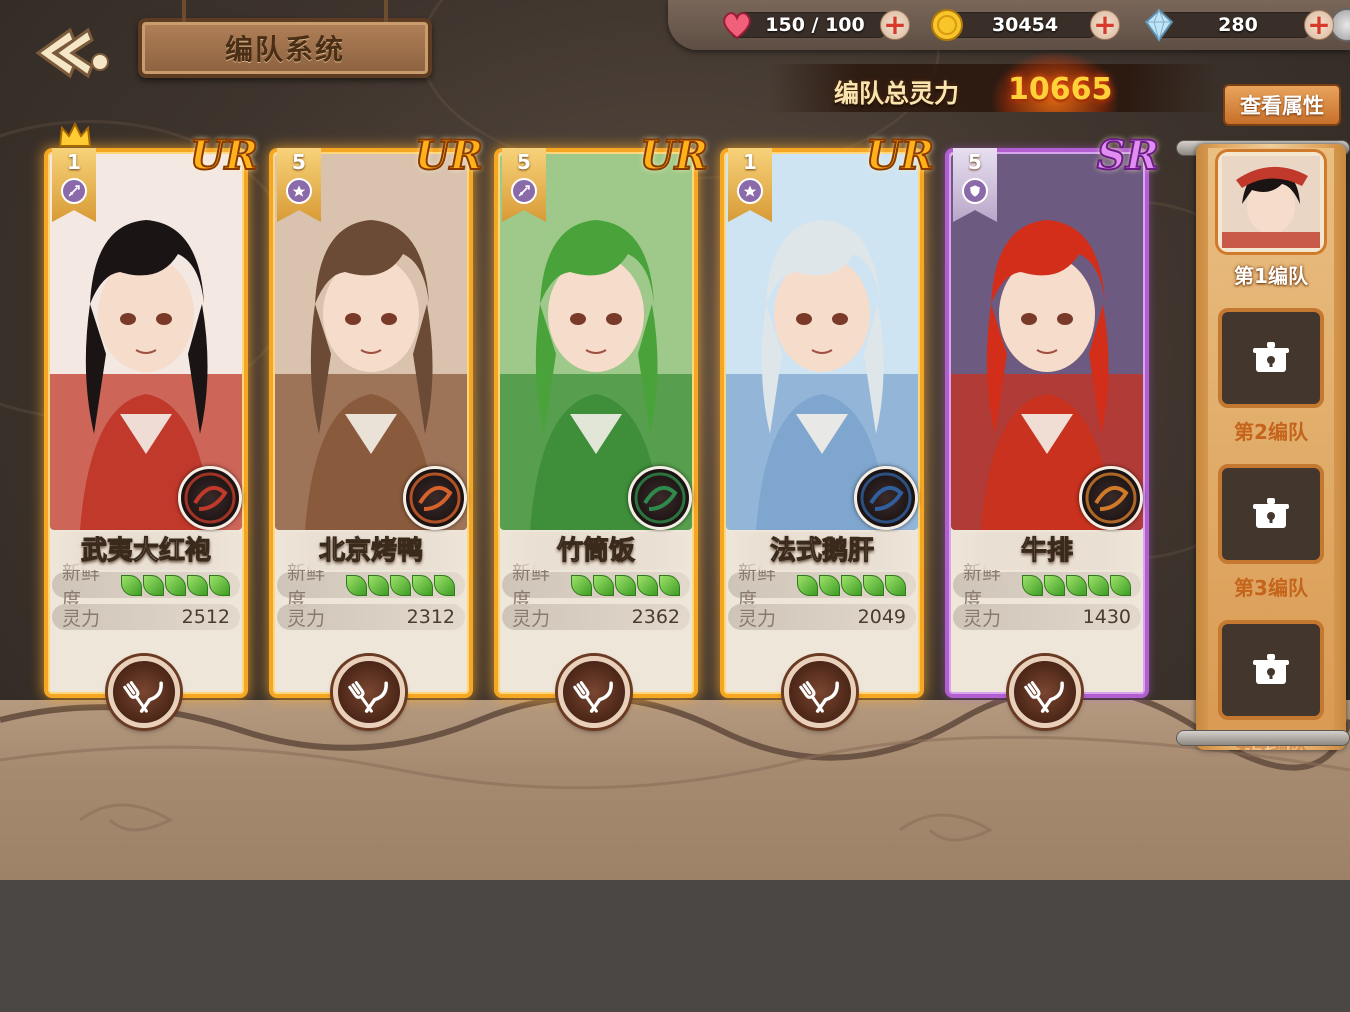 This screenshot has width=1350, height=1012. What do you see at coordinates (897, 93) in the screenshot?
I see `team-power-label: 编队总灵力` at bounding box center [897, 93].